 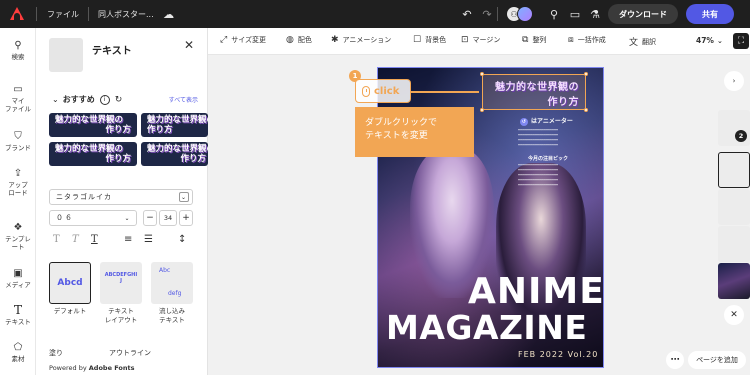 I want to click on add-page-button: ページを追加, so click(x=717, y=360).